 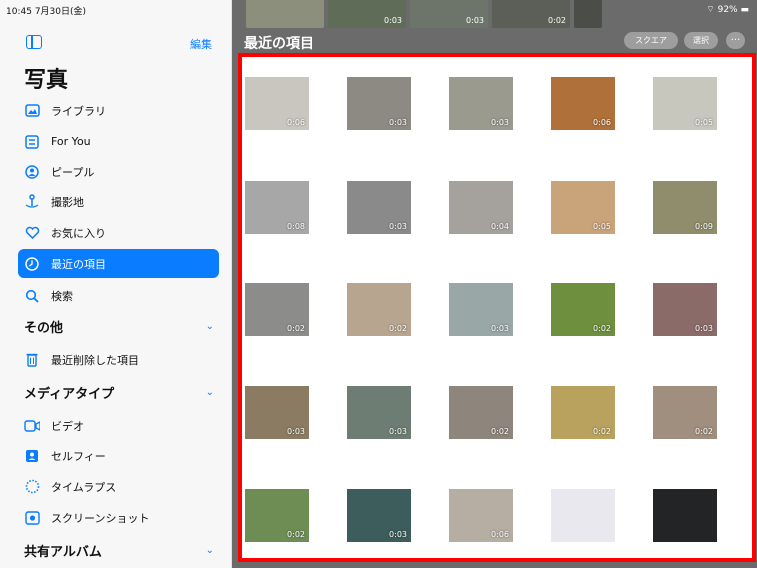 I want to click on section-shared-albums: 共有アルバム ⌄, so click(x=119, y=550).